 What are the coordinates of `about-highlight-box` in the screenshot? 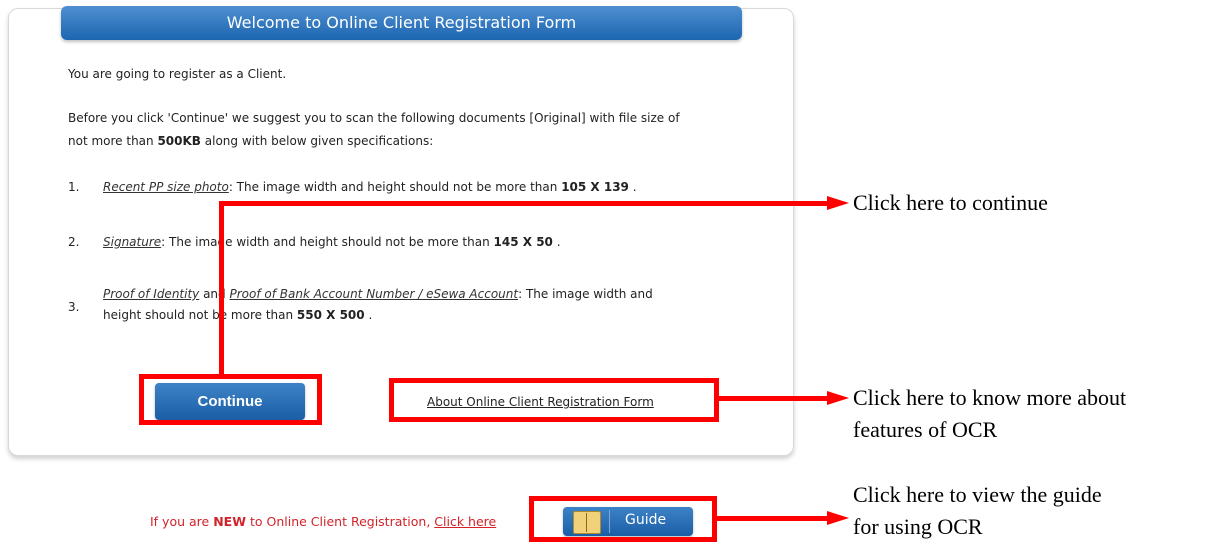 It's located at (554, 400).